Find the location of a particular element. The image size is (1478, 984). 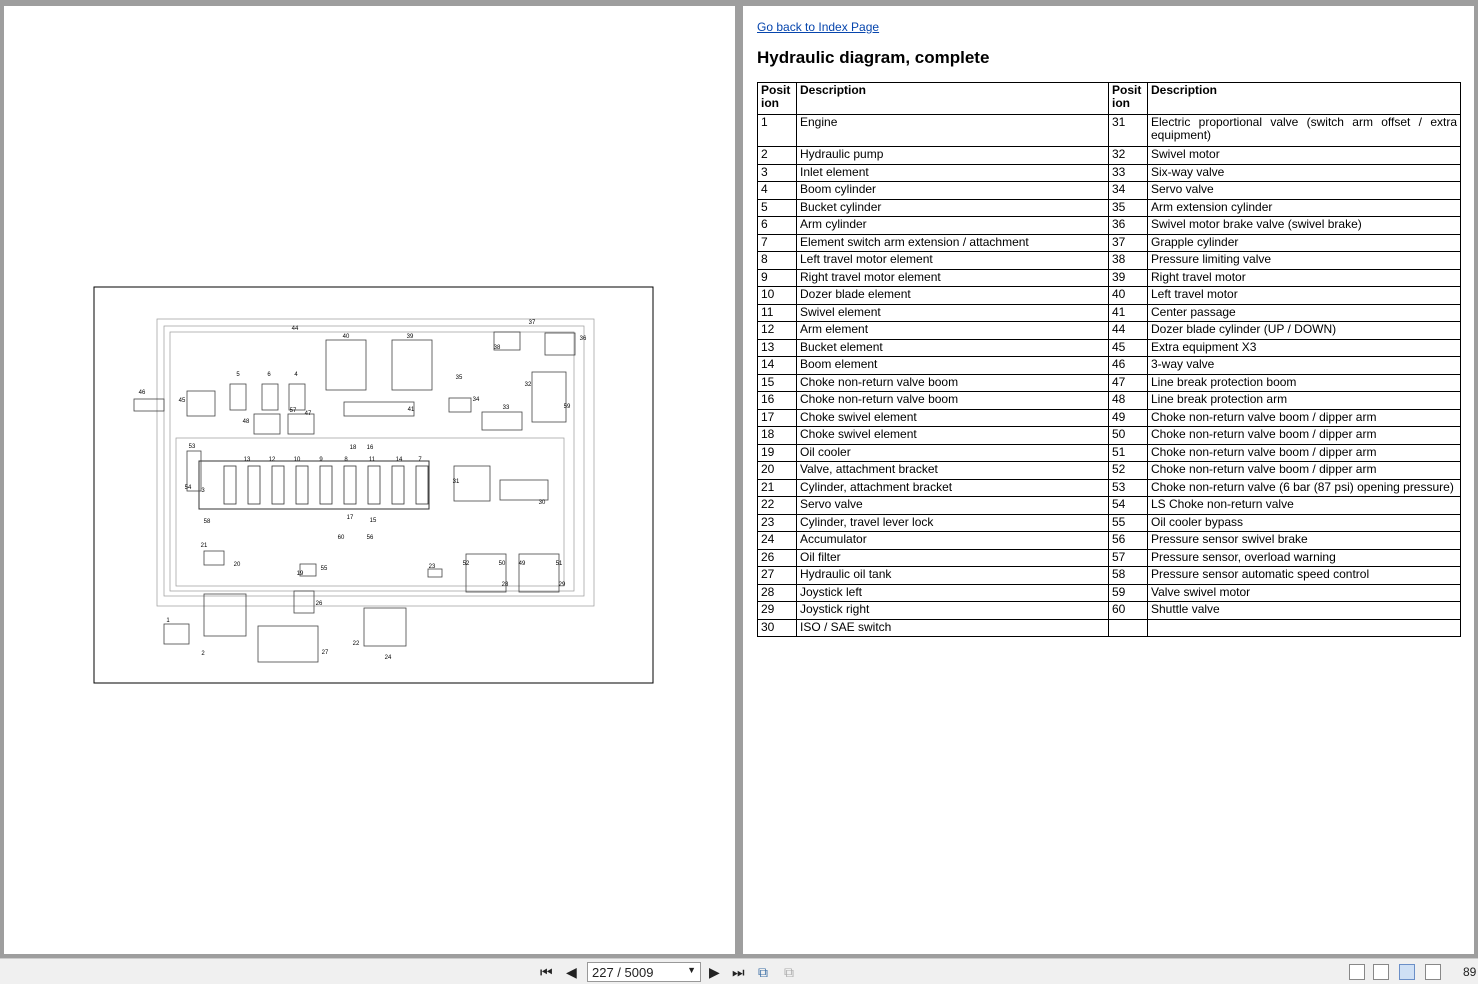

position-cell: 7 is located at coordinates (777, 242).